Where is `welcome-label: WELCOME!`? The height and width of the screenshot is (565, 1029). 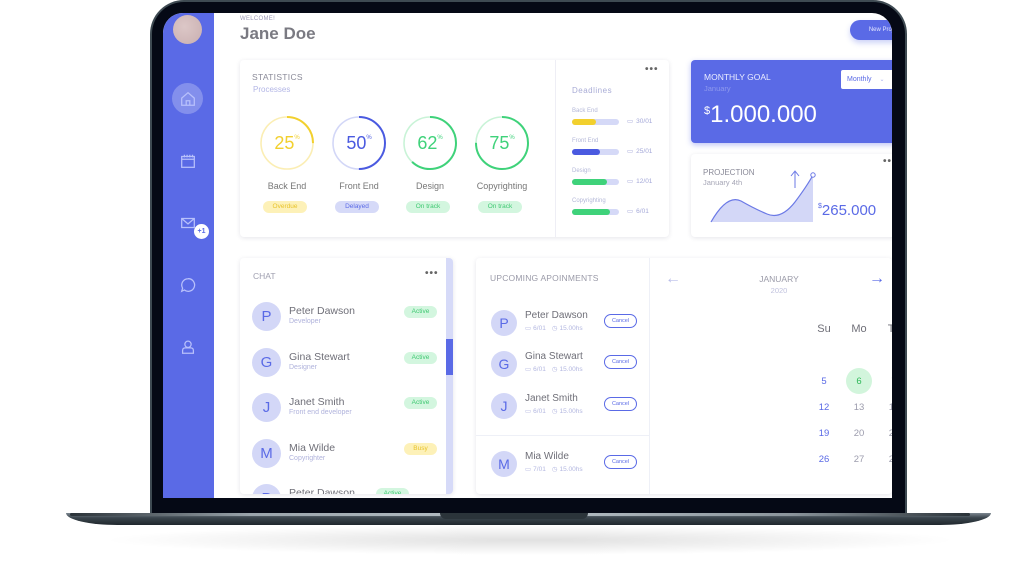
welcome-label: WELCOME! is located at coordinates (258, 19).